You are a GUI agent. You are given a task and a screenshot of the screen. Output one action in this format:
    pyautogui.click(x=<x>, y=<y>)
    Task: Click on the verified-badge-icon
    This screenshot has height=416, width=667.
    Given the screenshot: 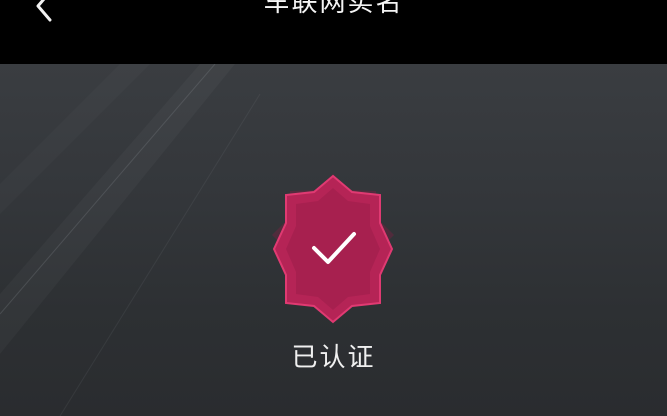 What is the action you would take?
    pyautogui.click(x=333, y=249)
    